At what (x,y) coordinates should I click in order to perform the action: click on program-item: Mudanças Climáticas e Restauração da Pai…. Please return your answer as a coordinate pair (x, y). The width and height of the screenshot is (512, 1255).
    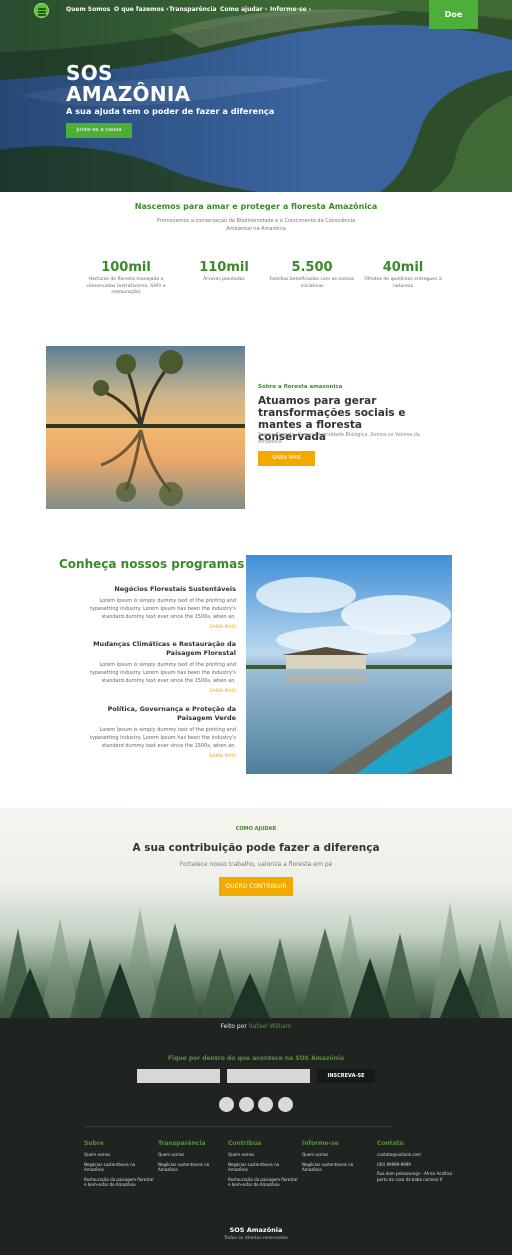
    Looking at the image, I should click on (154, 667).